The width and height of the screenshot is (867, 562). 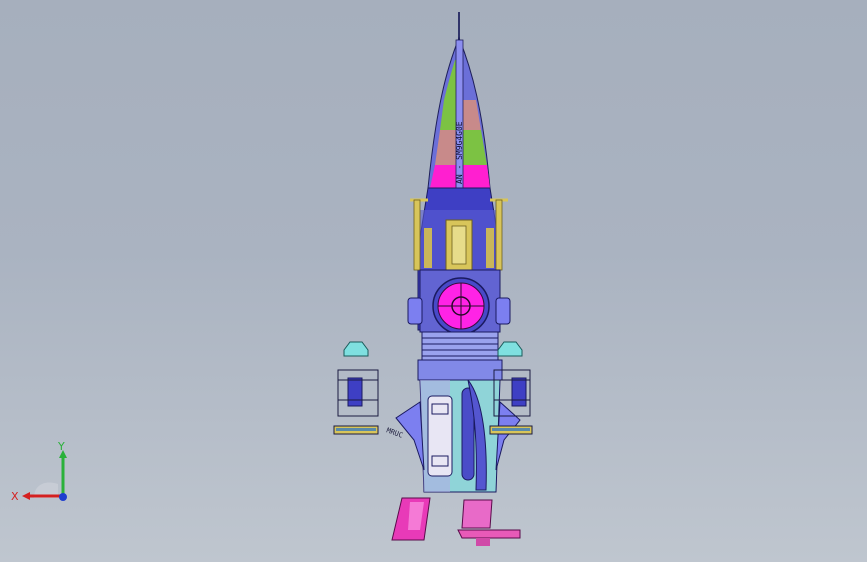 I want to click on axis-triad: X Y, so click(x=39, y=471).